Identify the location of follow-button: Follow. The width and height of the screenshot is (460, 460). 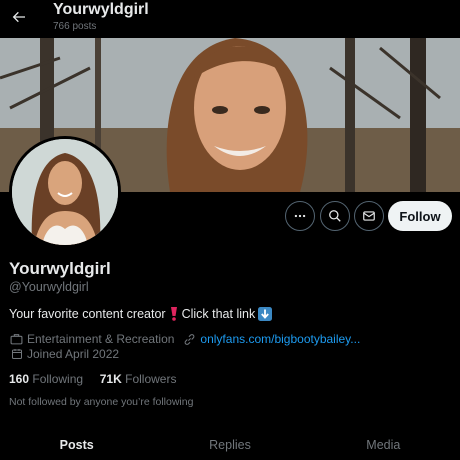
(420, 216).